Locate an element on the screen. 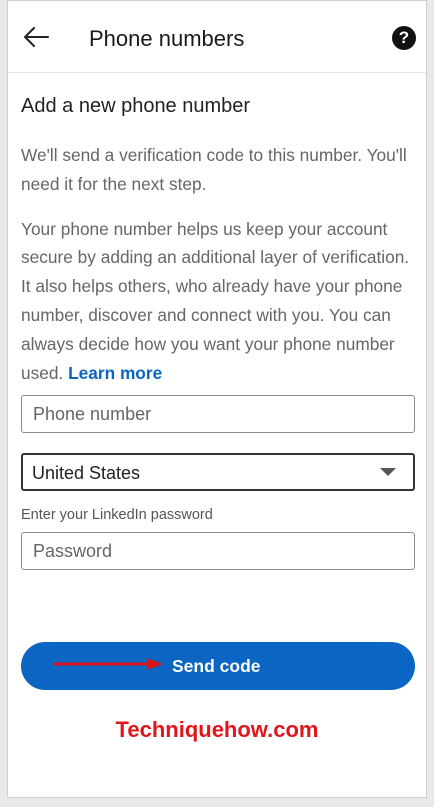  send-code-button: Send code is located at coordinates (218, 666).